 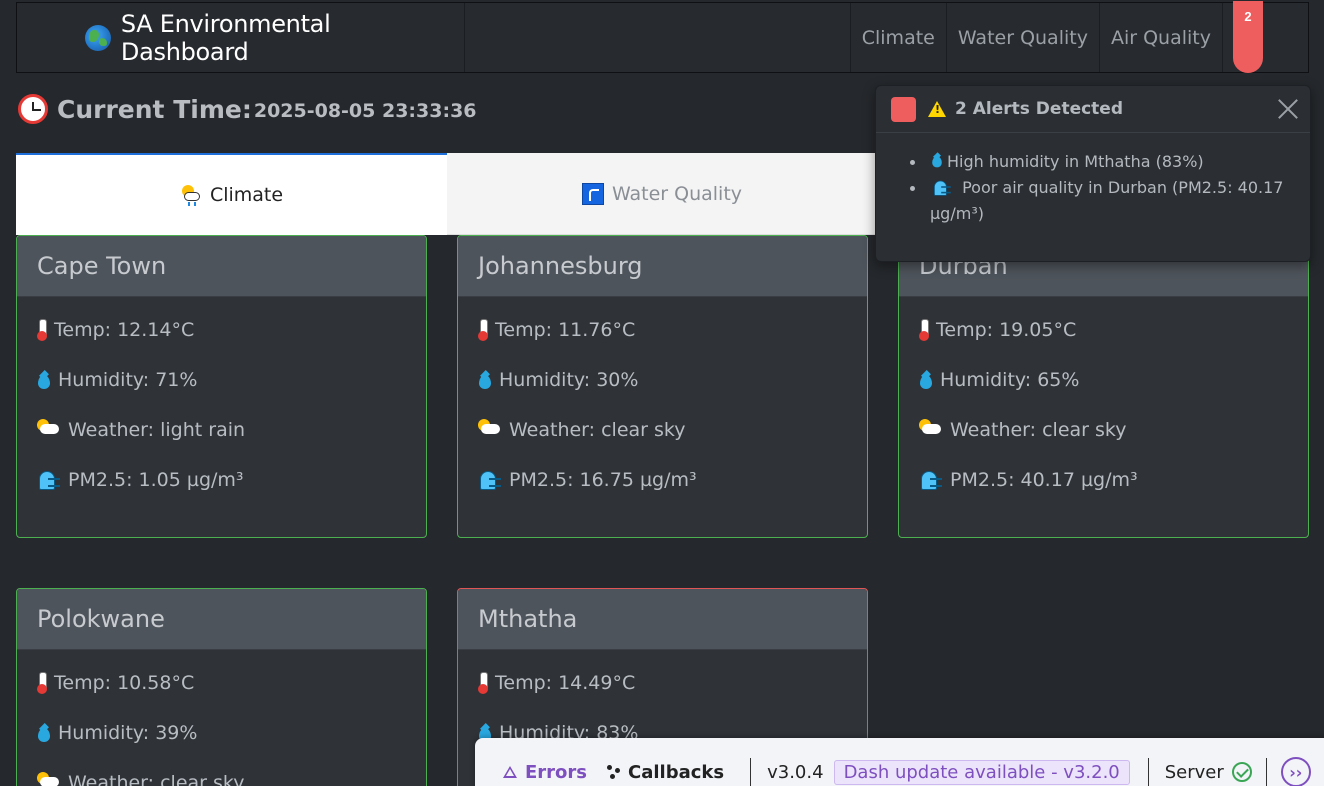 I want to click on expand-chevron-icon: ››, so click(x=1295, y=771).